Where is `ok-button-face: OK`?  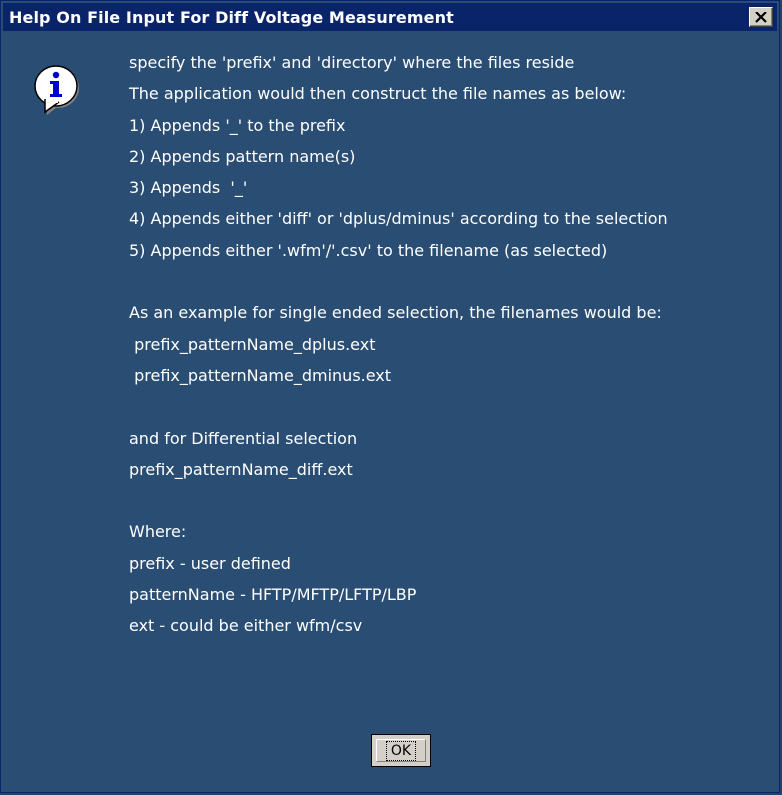 ok-button-face: OK is located at coordinates (401, 750).